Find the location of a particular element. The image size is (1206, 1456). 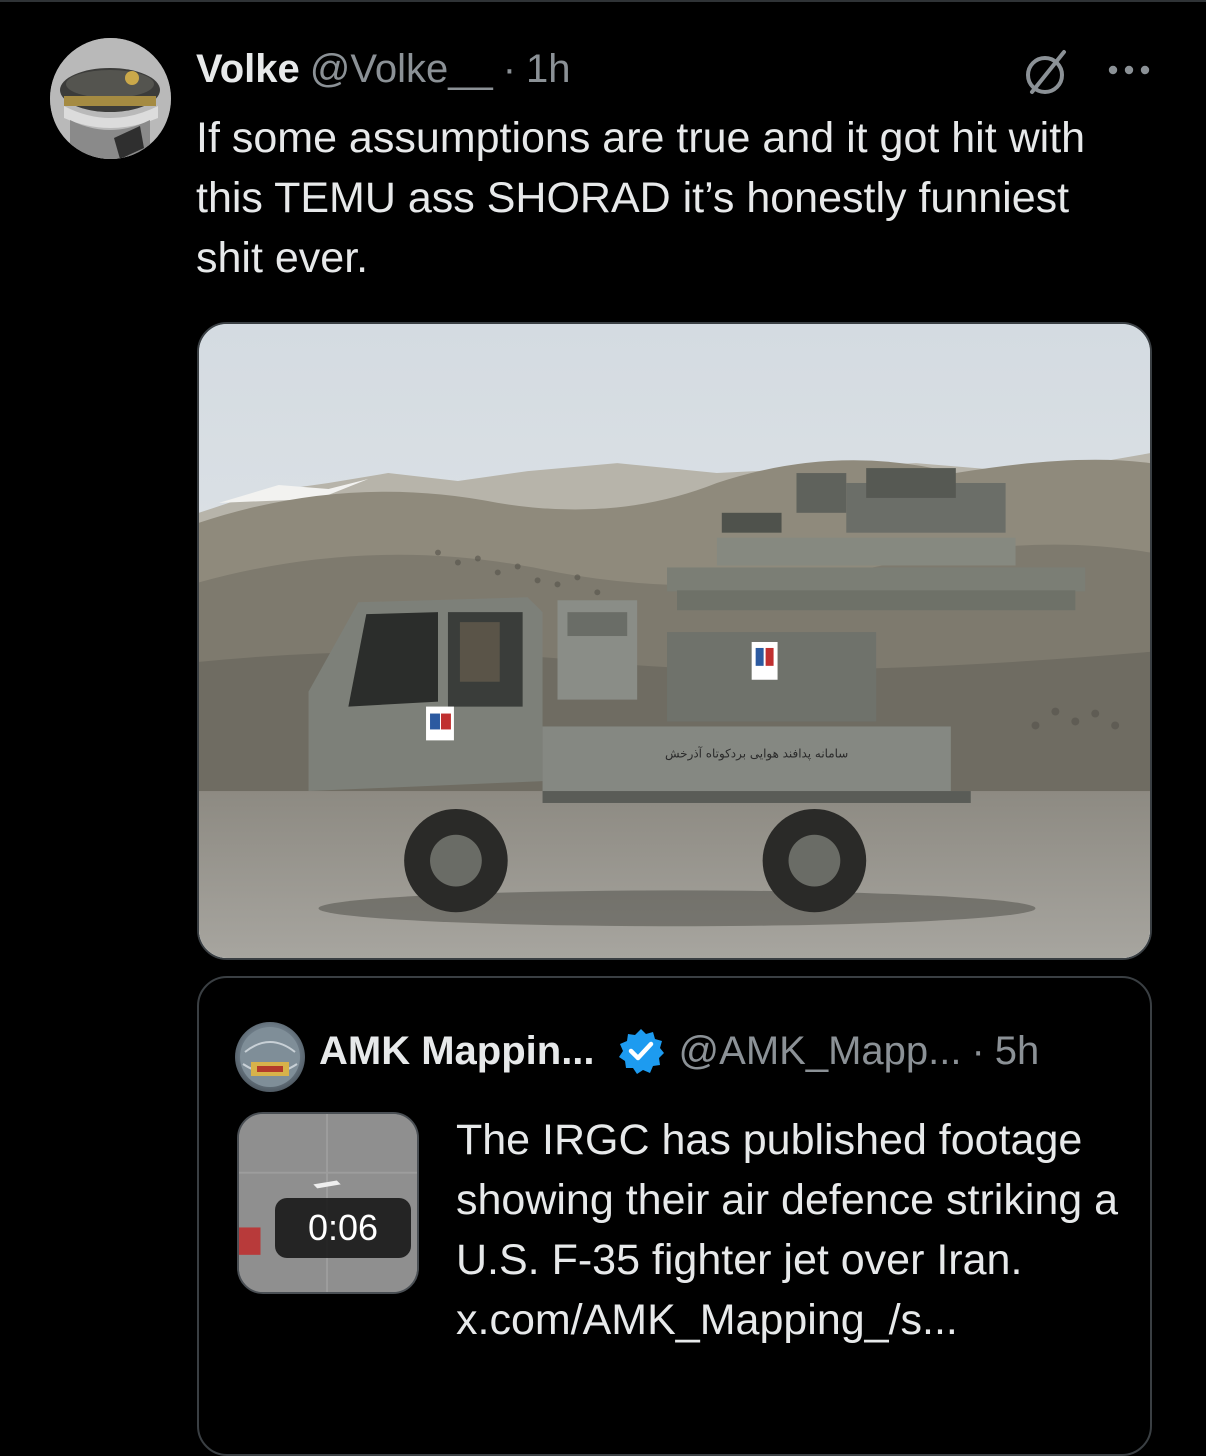

post-header: Volke @Volke__ · 1h is located at coordinates (383, 69).